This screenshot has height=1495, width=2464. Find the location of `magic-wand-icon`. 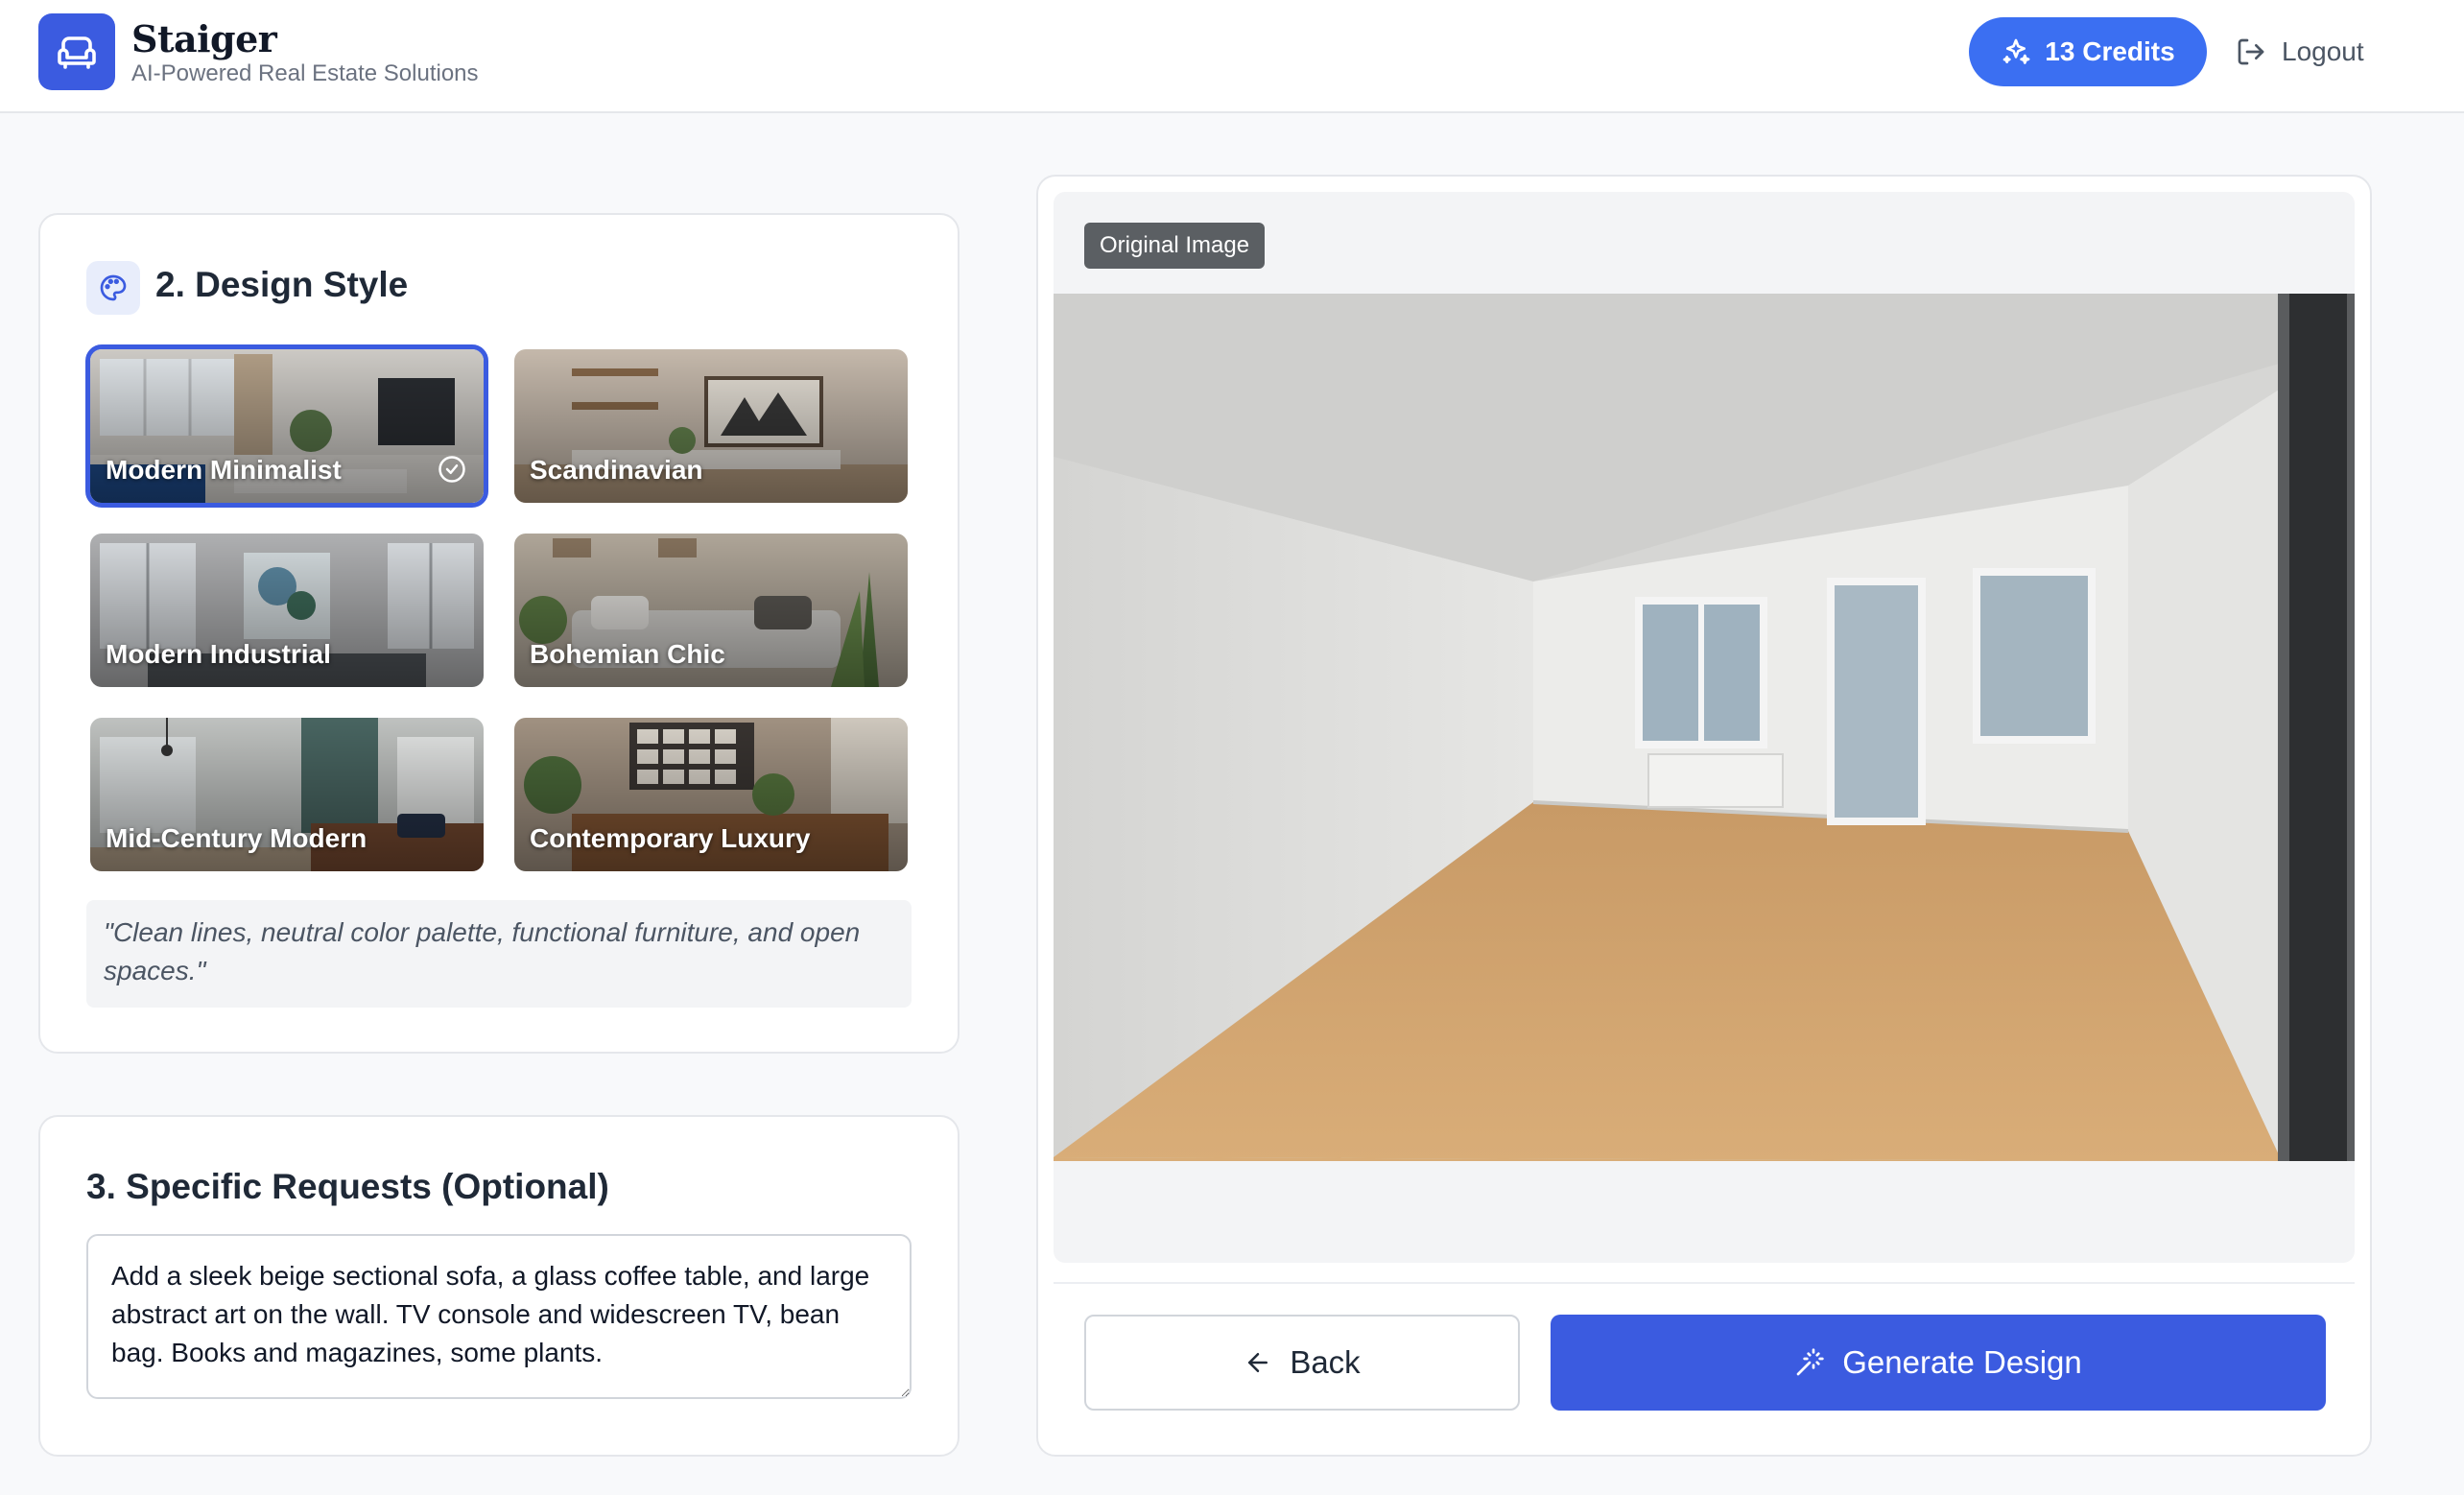

magic-wand-icon is located at coordinates (1810, 1362).